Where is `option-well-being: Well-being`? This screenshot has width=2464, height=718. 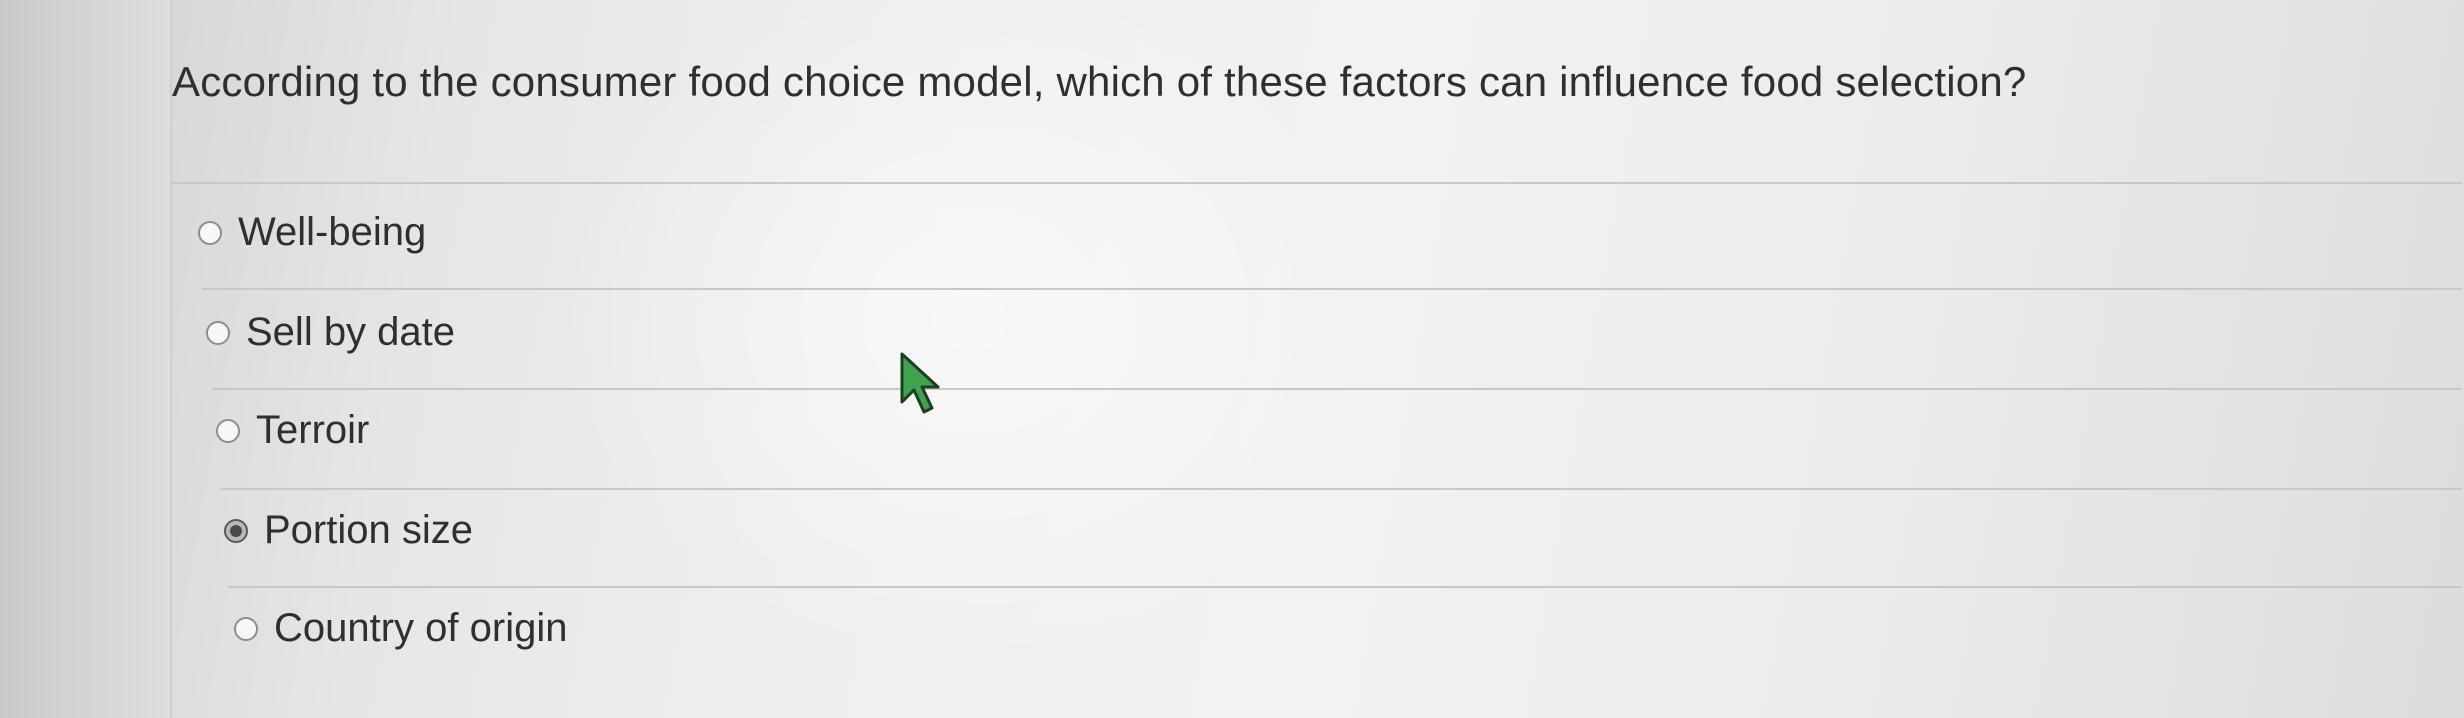 option-well-being: Well-being is located at coordinates (312, 232).